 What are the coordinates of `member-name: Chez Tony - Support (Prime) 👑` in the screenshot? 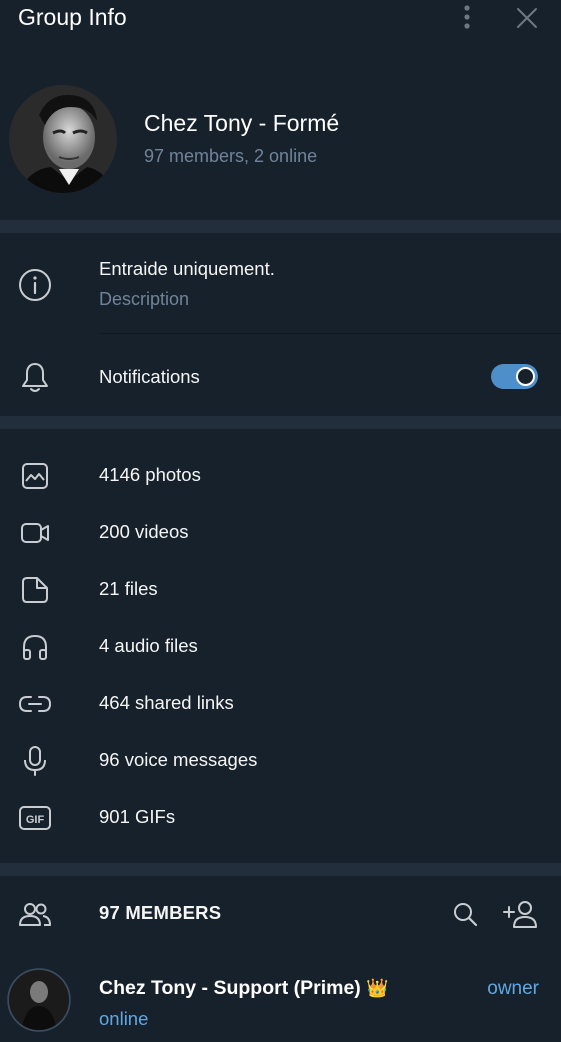 It's located at (244, 988).